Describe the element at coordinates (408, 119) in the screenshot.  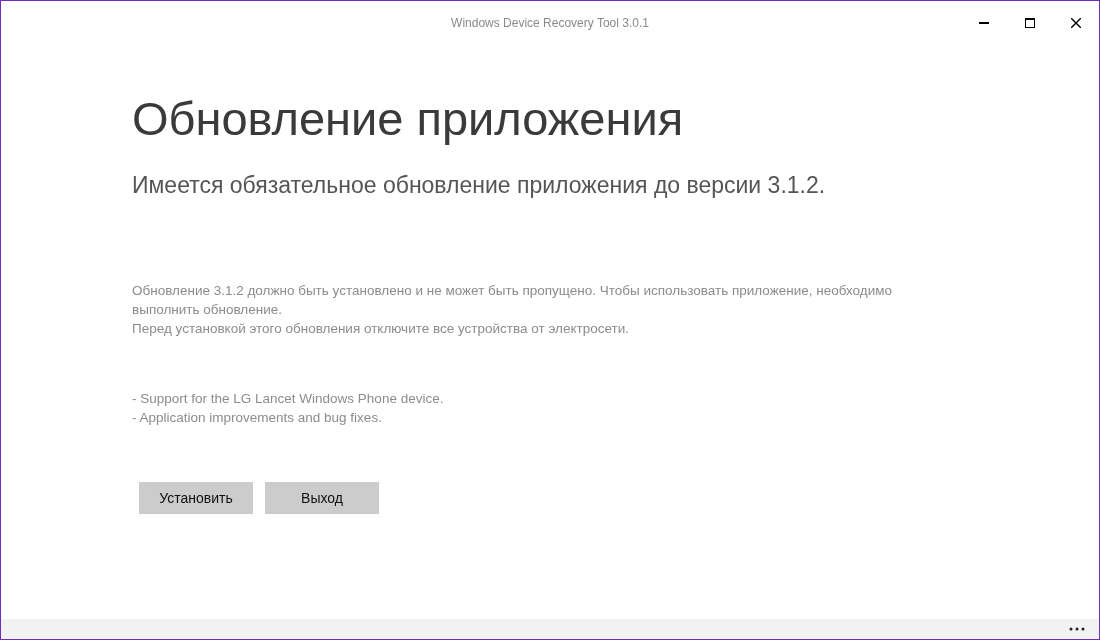
I see `page-heading: Обновление приложения` at that location.